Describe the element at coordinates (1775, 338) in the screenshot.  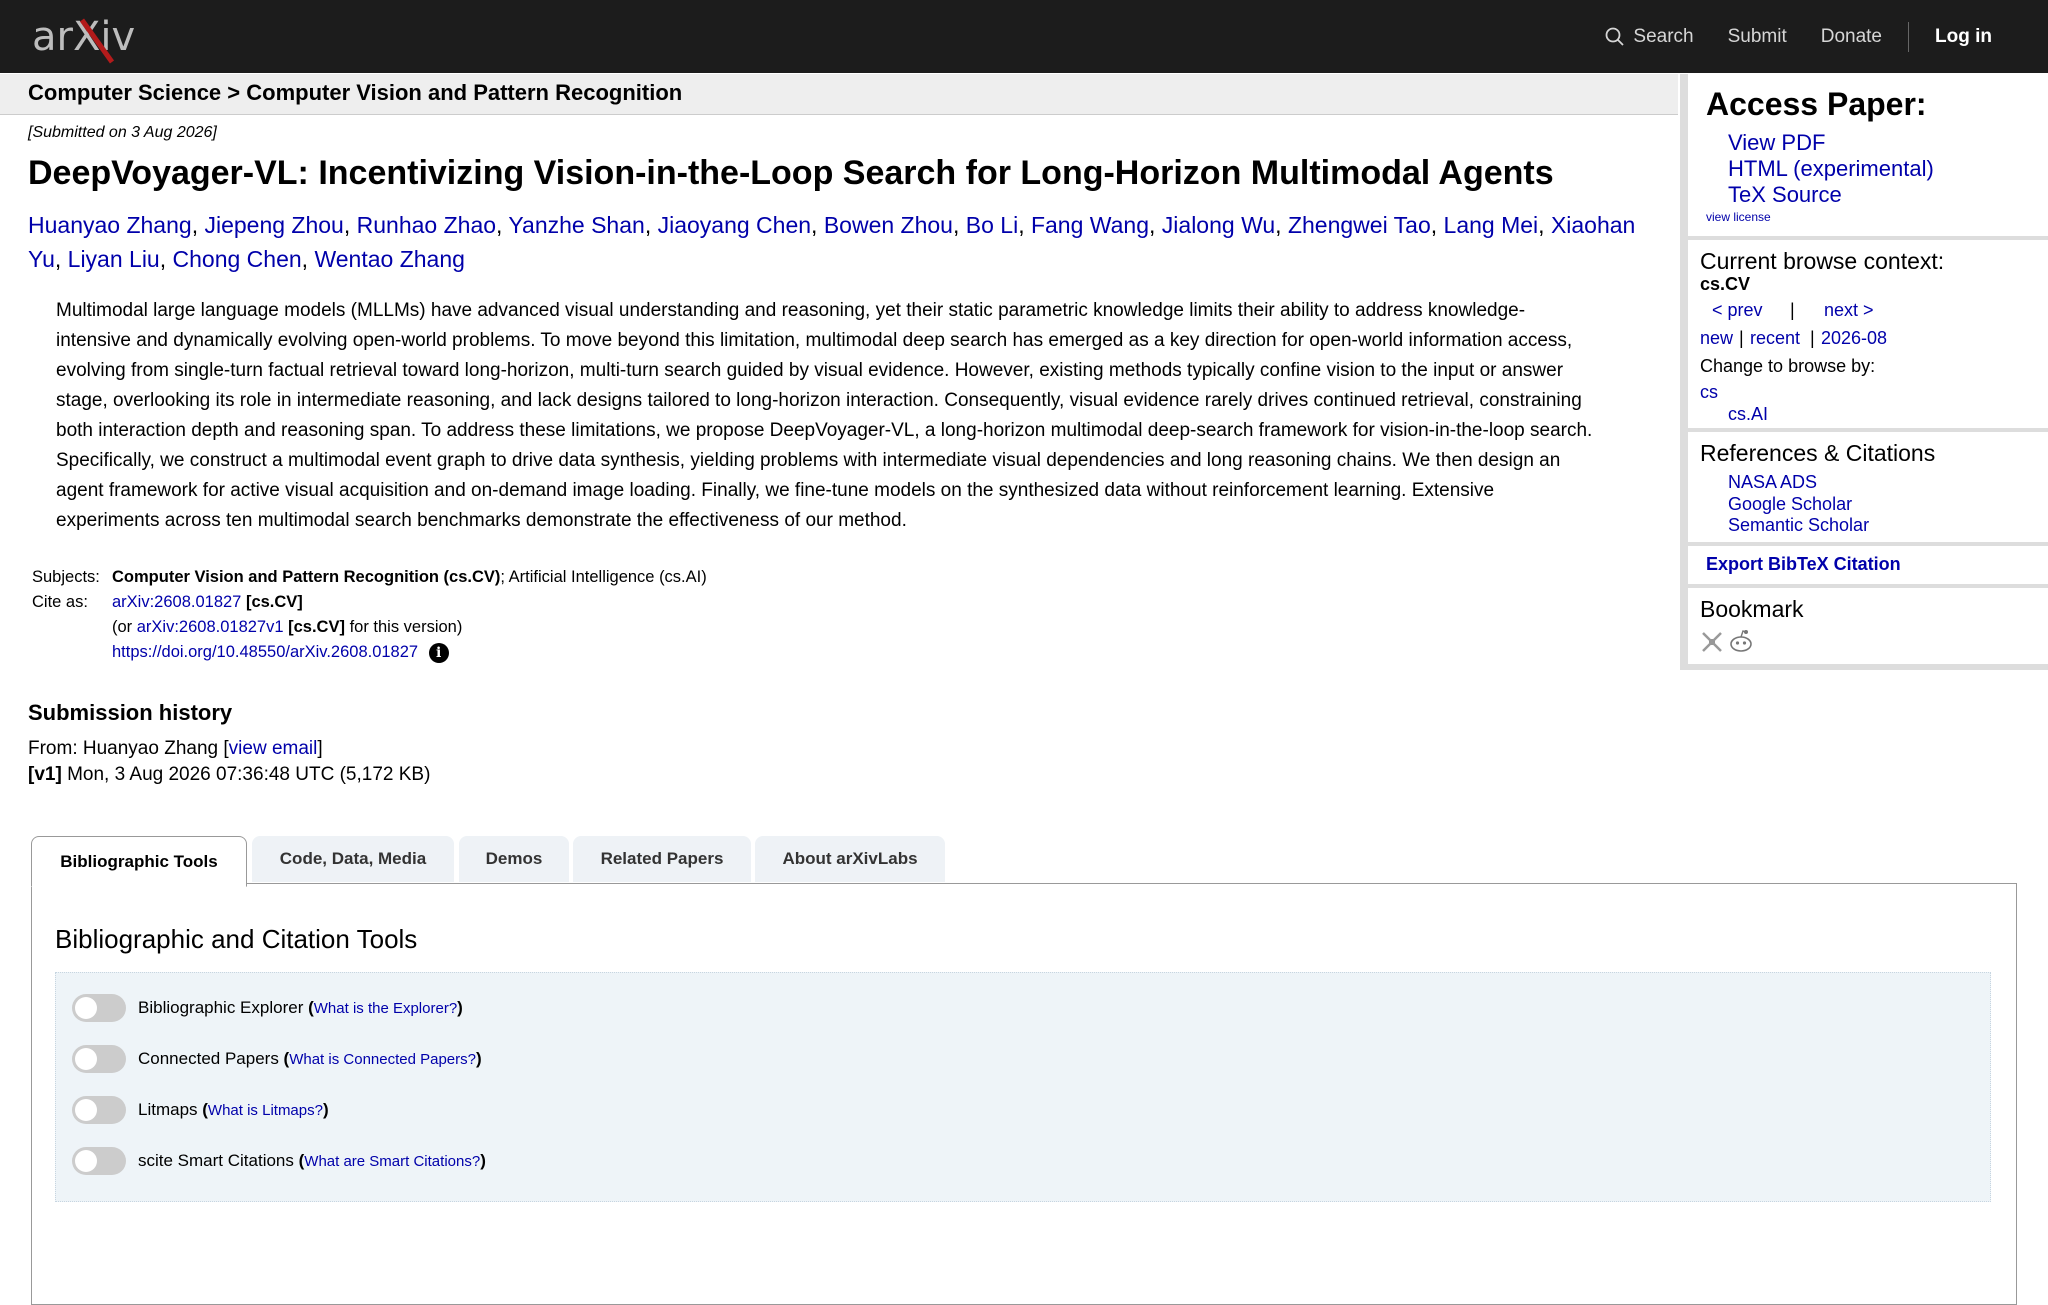
I see `recent-link: recent` at that location.